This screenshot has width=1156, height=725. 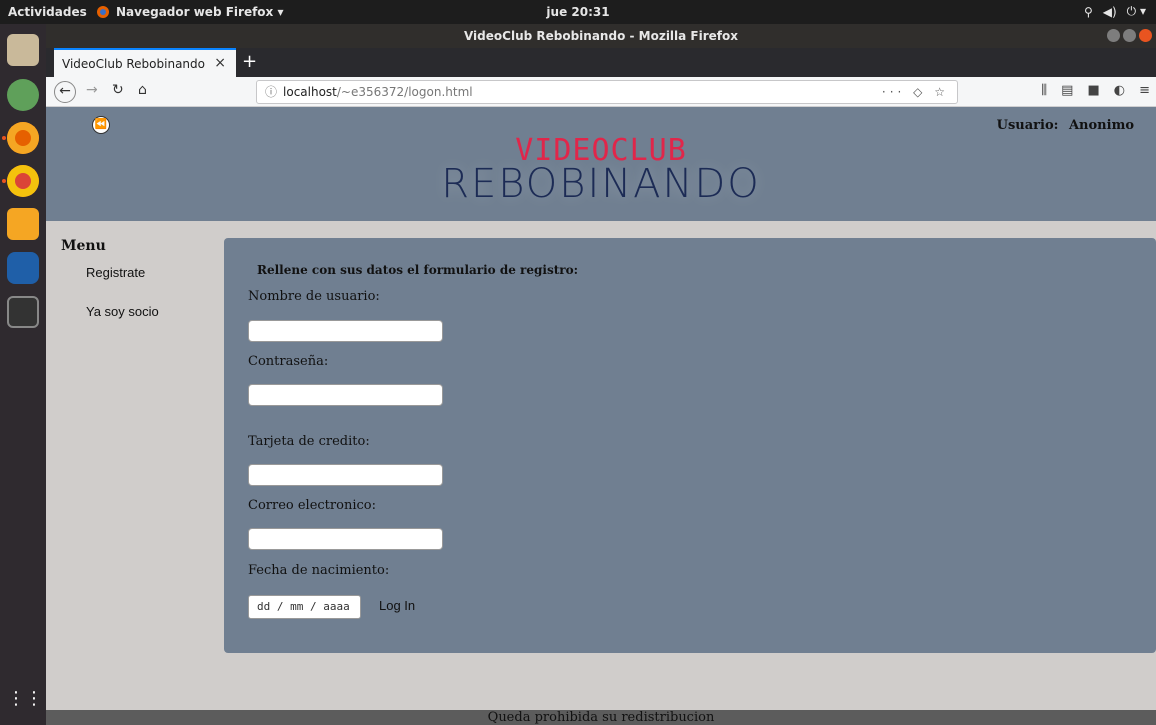 I want to click on pocket-icon: ◇, so click(x=919, y=92).